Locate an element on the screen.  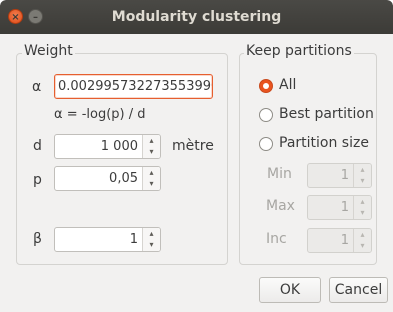
alpha-input-value: 0.002995732273553990 is located at coordinates (135, 86).